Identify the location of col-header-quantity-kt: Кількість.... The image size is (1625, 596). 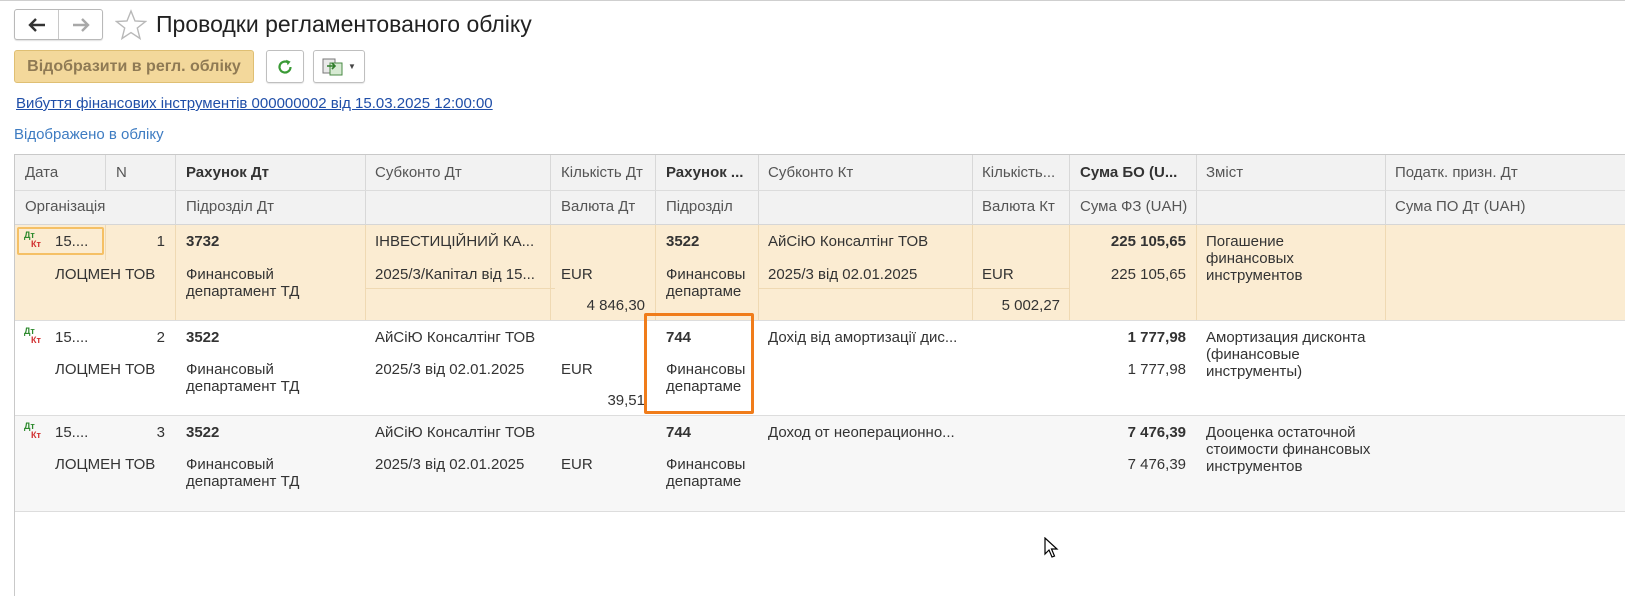
(1024, 172).